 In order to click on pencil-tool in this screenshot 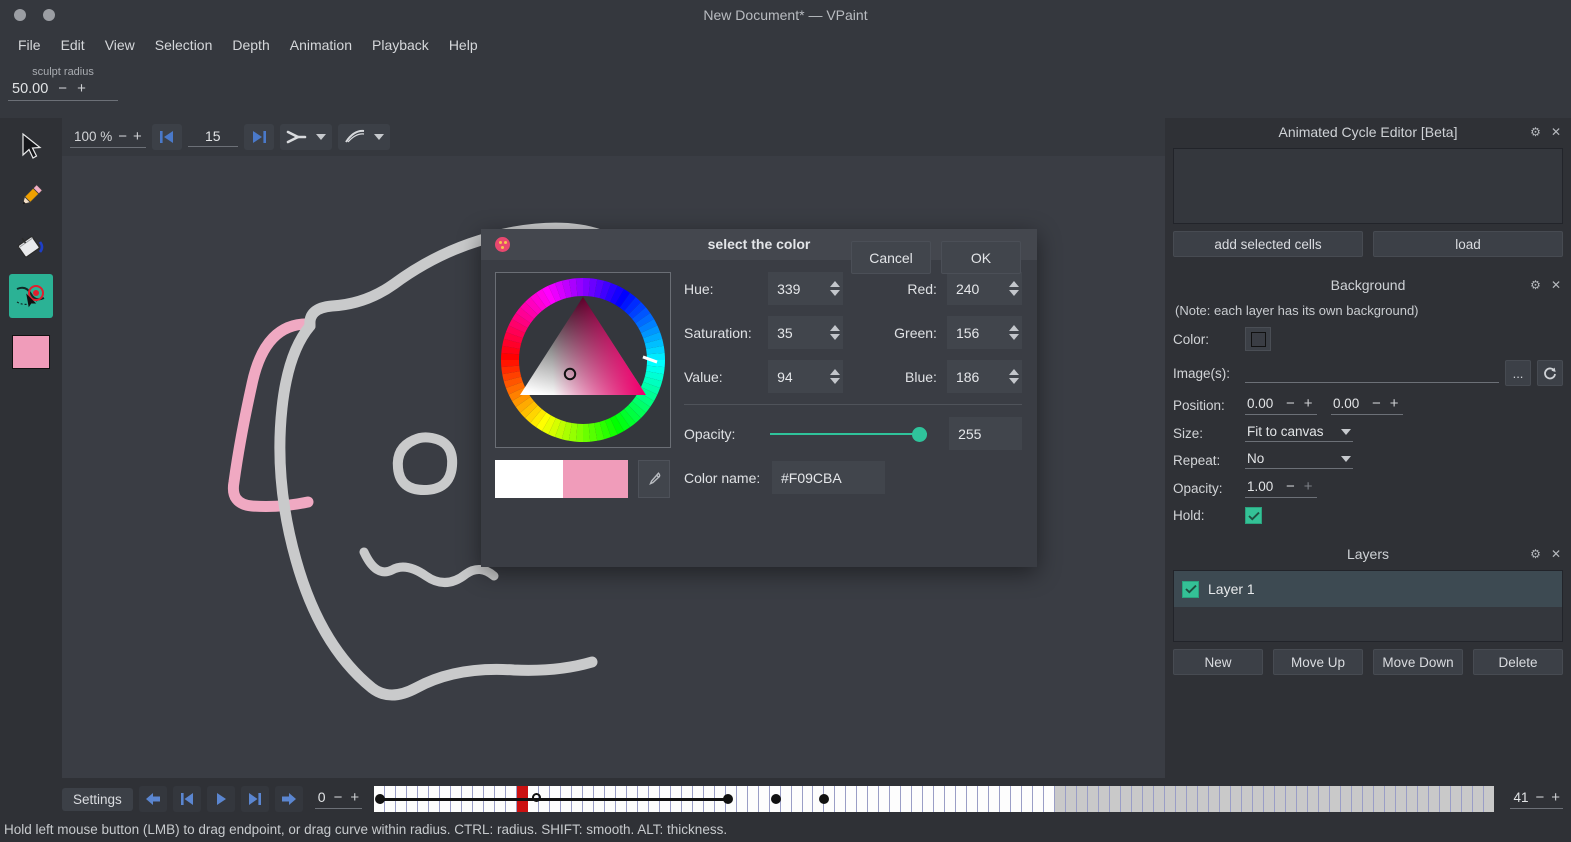, I will do `click(31, 196)`.